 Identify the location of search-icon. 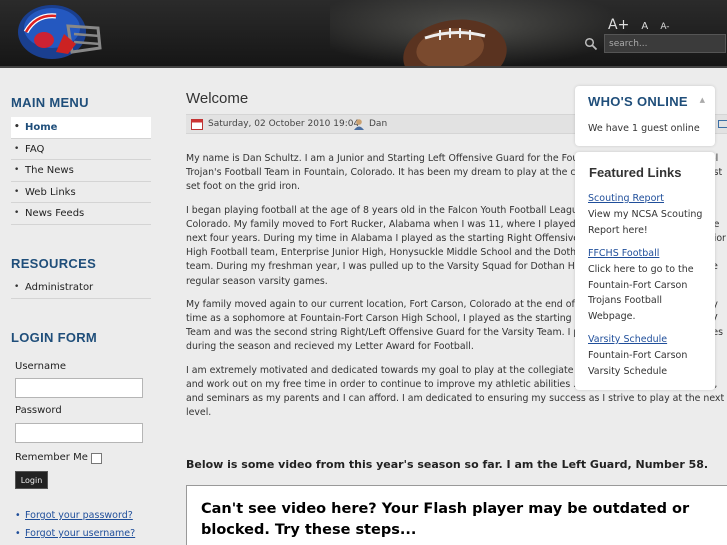
(591, 44).